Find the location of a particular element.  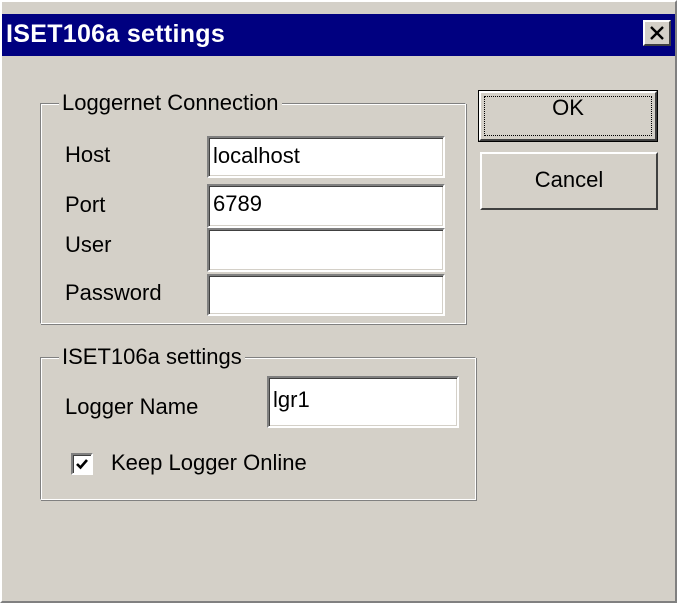

password-label: Password is located at coordinates (113, 292).